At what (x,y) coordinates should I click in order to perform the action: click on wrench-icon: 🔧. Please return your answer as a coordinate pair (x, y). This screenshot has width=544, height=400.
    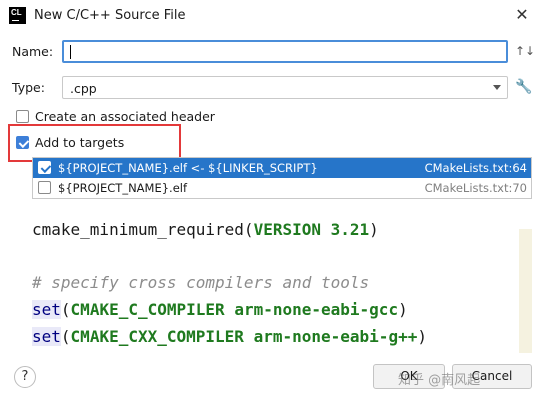
    Looking at the image, I should click on (524, 87).